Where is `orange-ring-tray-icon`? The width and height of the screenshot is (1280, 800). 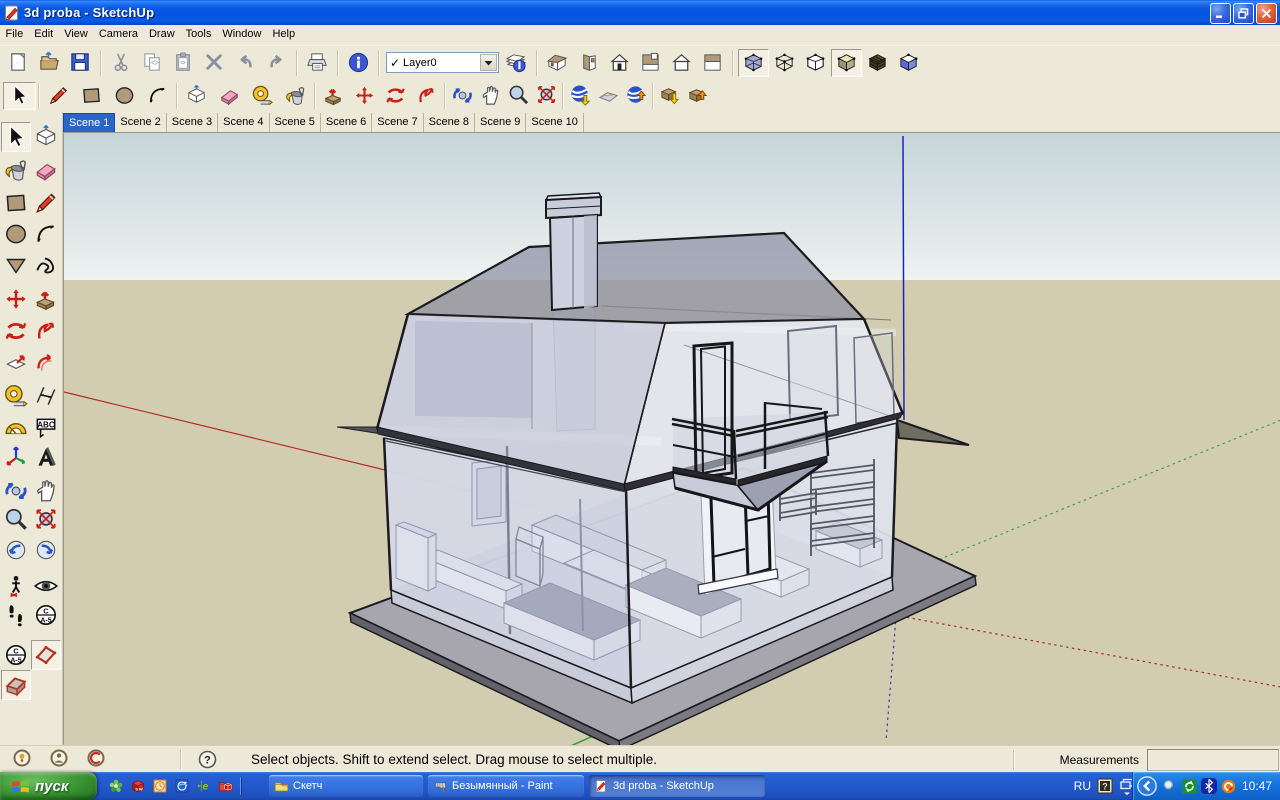 orange-ring-tray-icon is located at coordinates (1228, 786).